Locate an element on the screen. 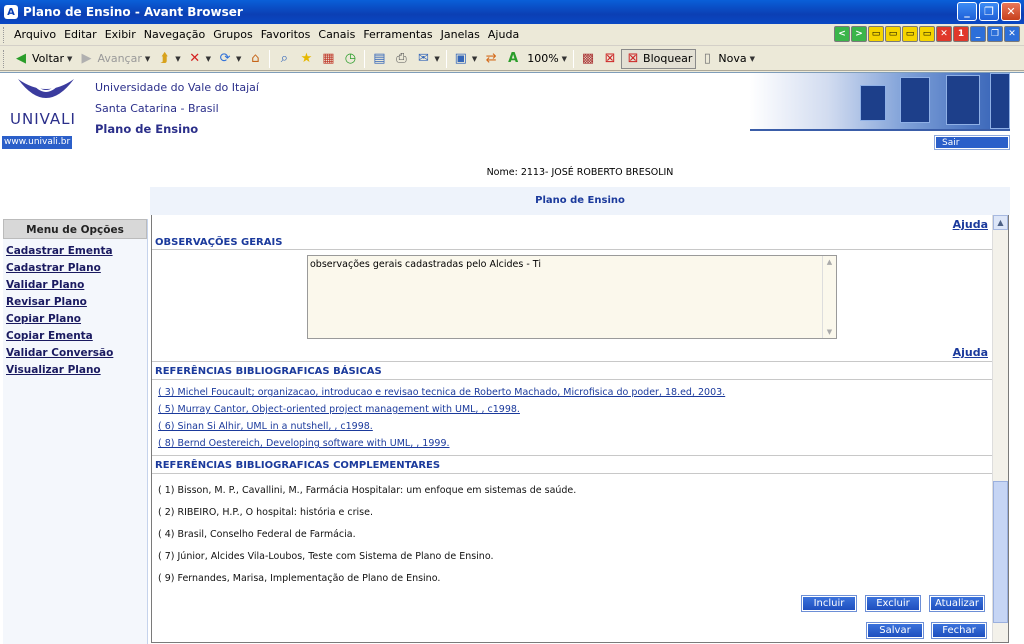 Image resolution: width=1024 pixels, height=644 pixels. tab-restore-button: ❐ is located at coordinates (995, 34).